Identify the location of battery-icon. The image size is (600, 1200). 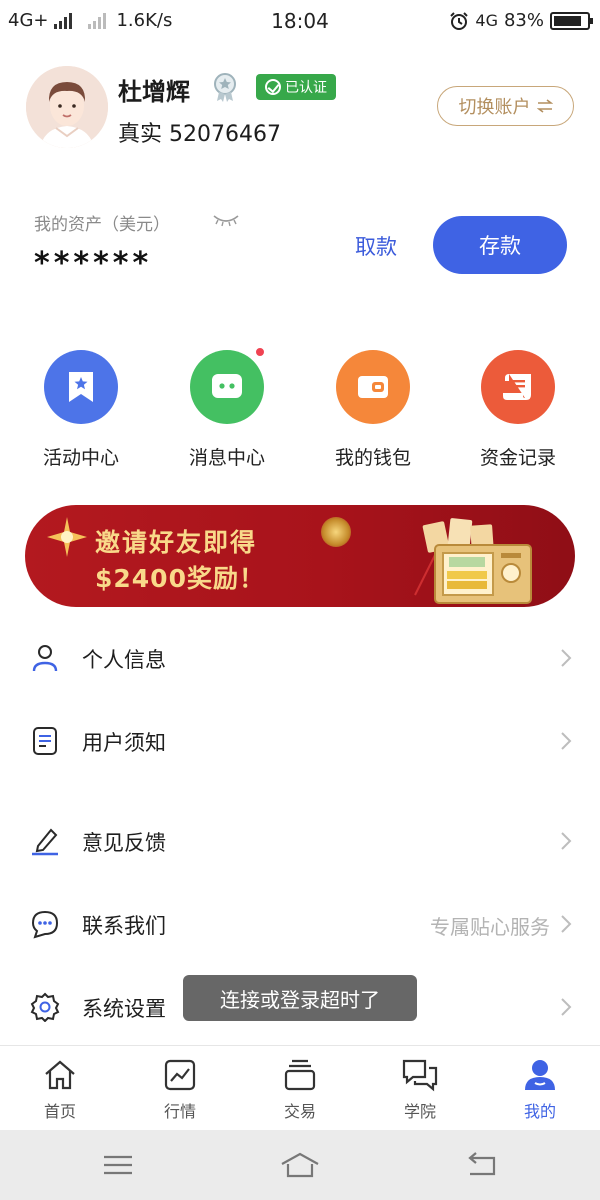
(571, 20).